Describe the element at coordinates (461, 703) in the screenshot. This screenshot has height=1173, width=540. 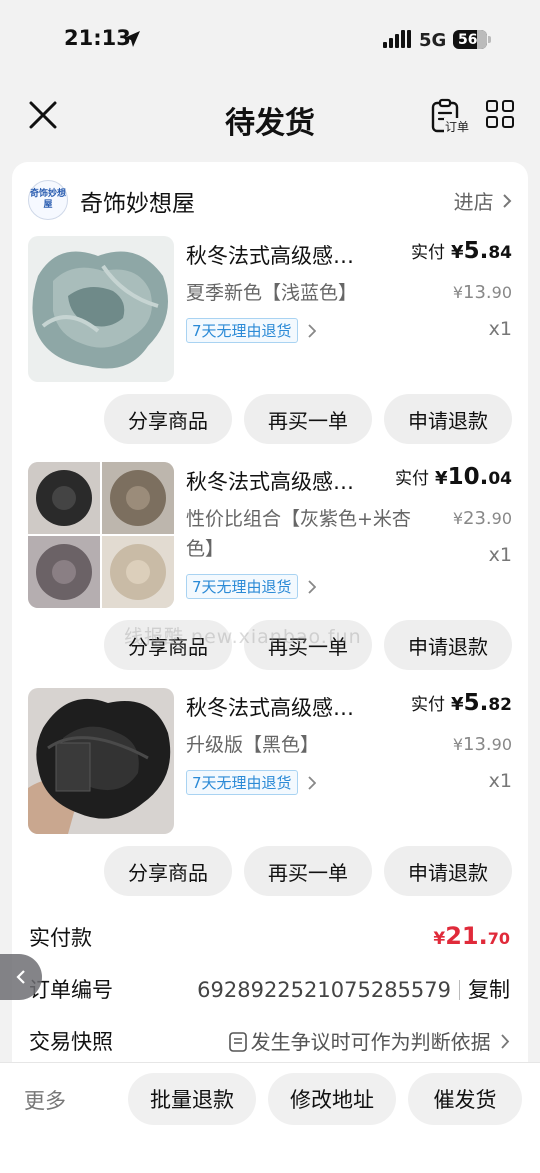
I see `paid-price: 实付 ¥5.82` at that location.